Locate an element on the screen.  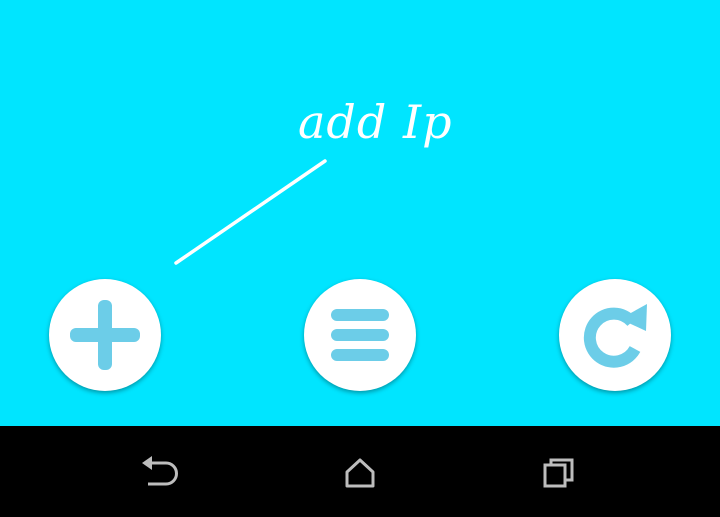
recents-icon is located at coordinates (558, 473).